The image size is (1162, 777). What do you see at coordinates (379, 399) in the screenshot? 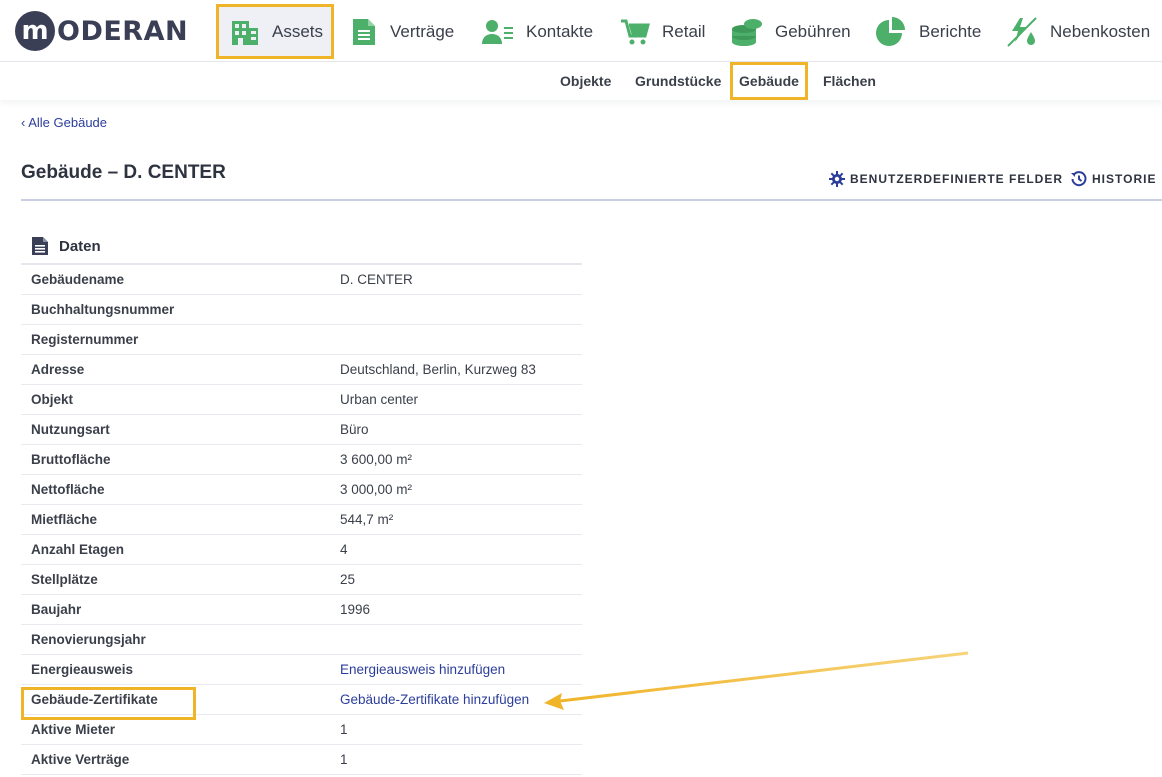
I see `row-value: Urban center` at bounding box center [379, 399].